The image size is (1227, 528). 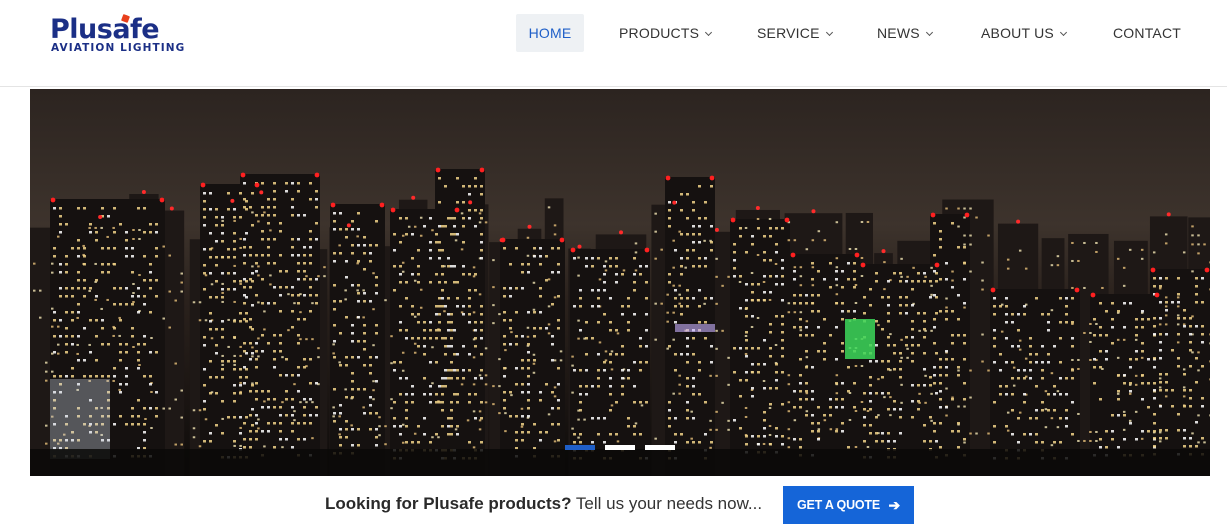 I want to click on nav-item-products: PRODUCTS, so click(x=666, y=33).